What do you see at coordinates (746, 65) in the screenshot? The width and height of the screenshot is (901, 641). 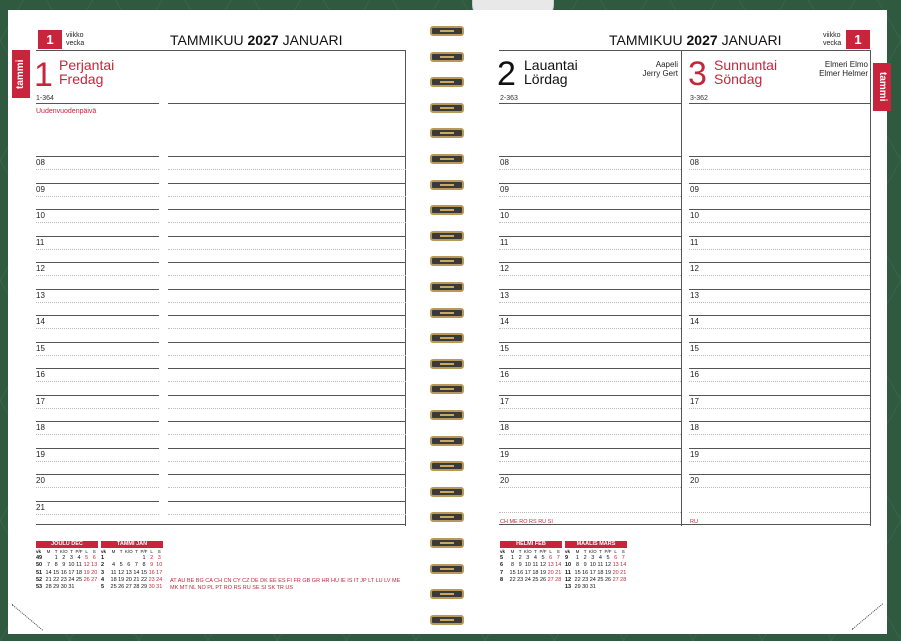 I see `day-name-fi: Sunnuntai` at bounding box center [746, 65].